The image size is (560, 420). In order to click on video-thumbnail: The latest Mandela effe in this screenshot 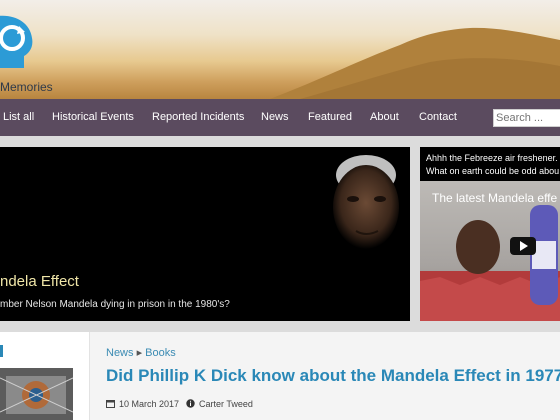, I will do `click(490, 251)`.